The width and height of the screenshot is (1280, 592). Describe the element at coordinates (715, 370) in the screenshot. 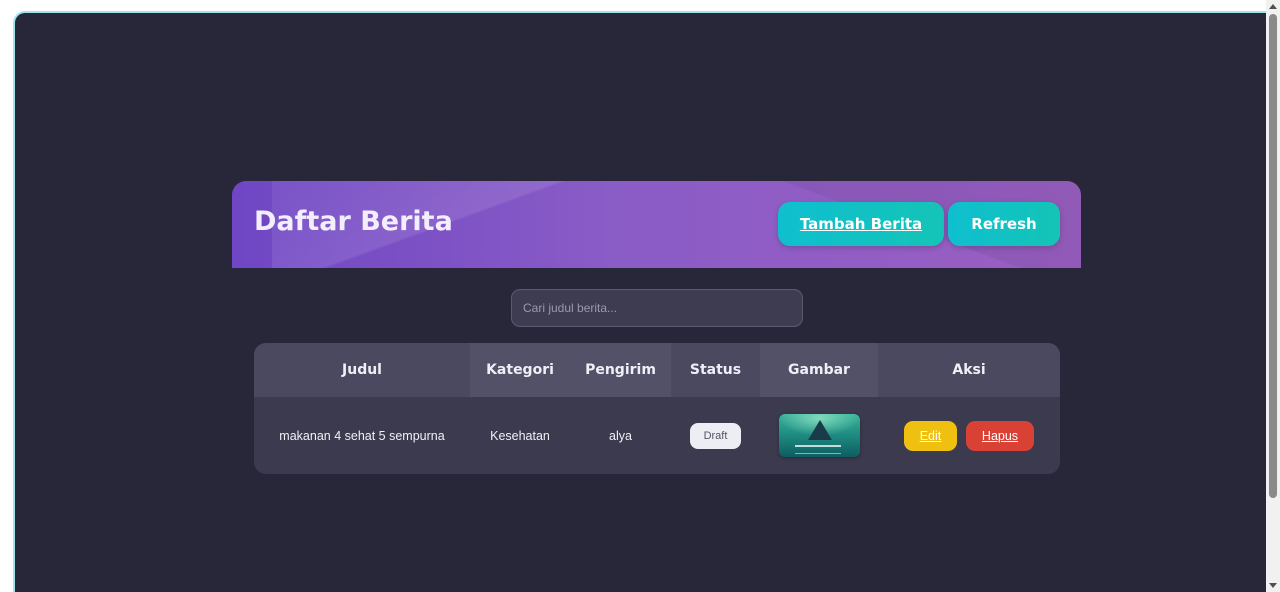

I see `column-header-status: Status` at that location.